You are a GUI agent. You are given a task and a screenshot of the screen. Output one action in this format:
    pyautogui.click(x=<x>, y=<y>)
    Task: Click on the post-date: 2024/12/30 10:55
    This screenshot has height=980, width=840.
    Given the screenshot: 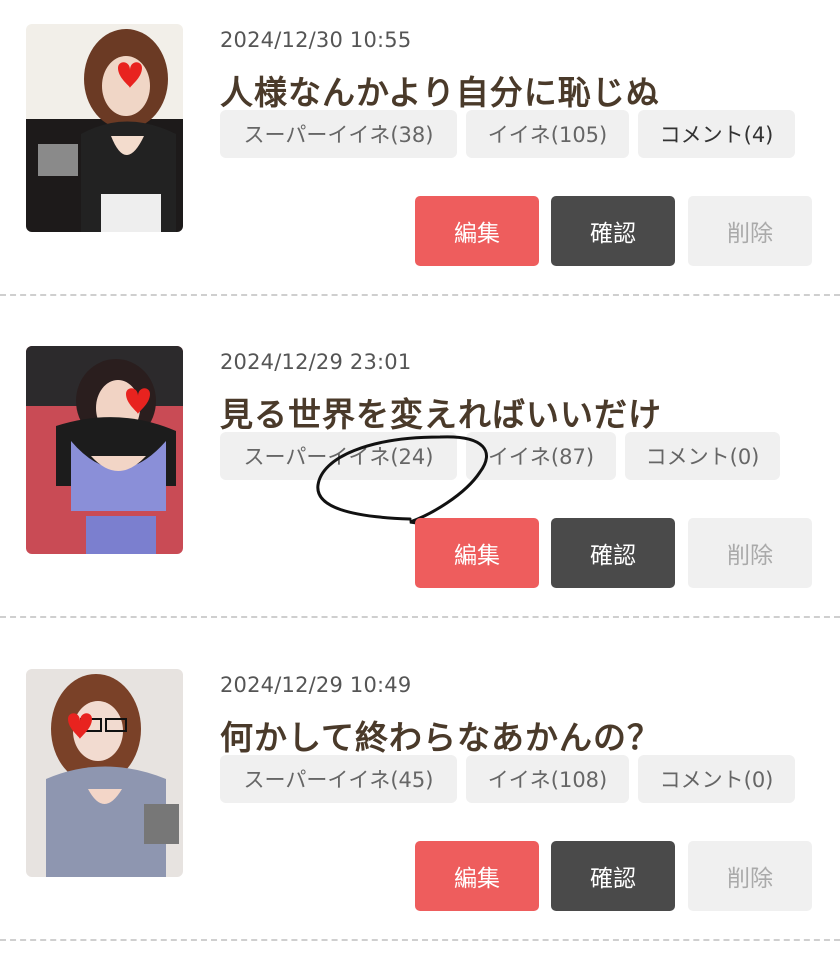 What is the action you would take?
    pyautogui.click(x=316, y=40)
    